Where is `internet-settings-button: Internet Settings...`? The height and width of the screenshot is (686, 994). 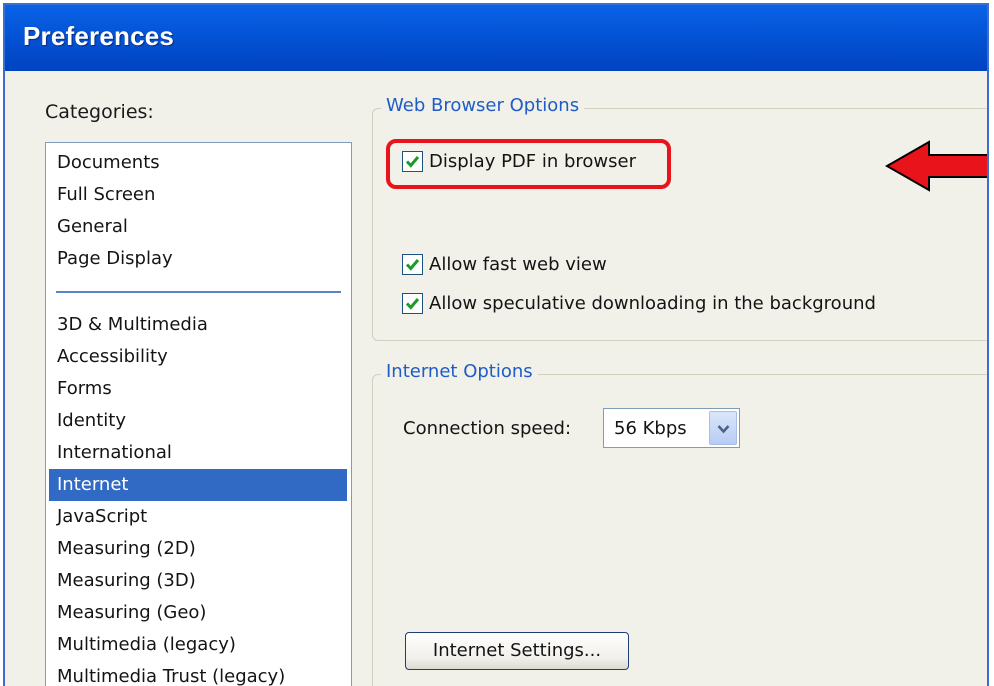
internet-settings-button: Internet Settings... is located at coordinates (517, 651).